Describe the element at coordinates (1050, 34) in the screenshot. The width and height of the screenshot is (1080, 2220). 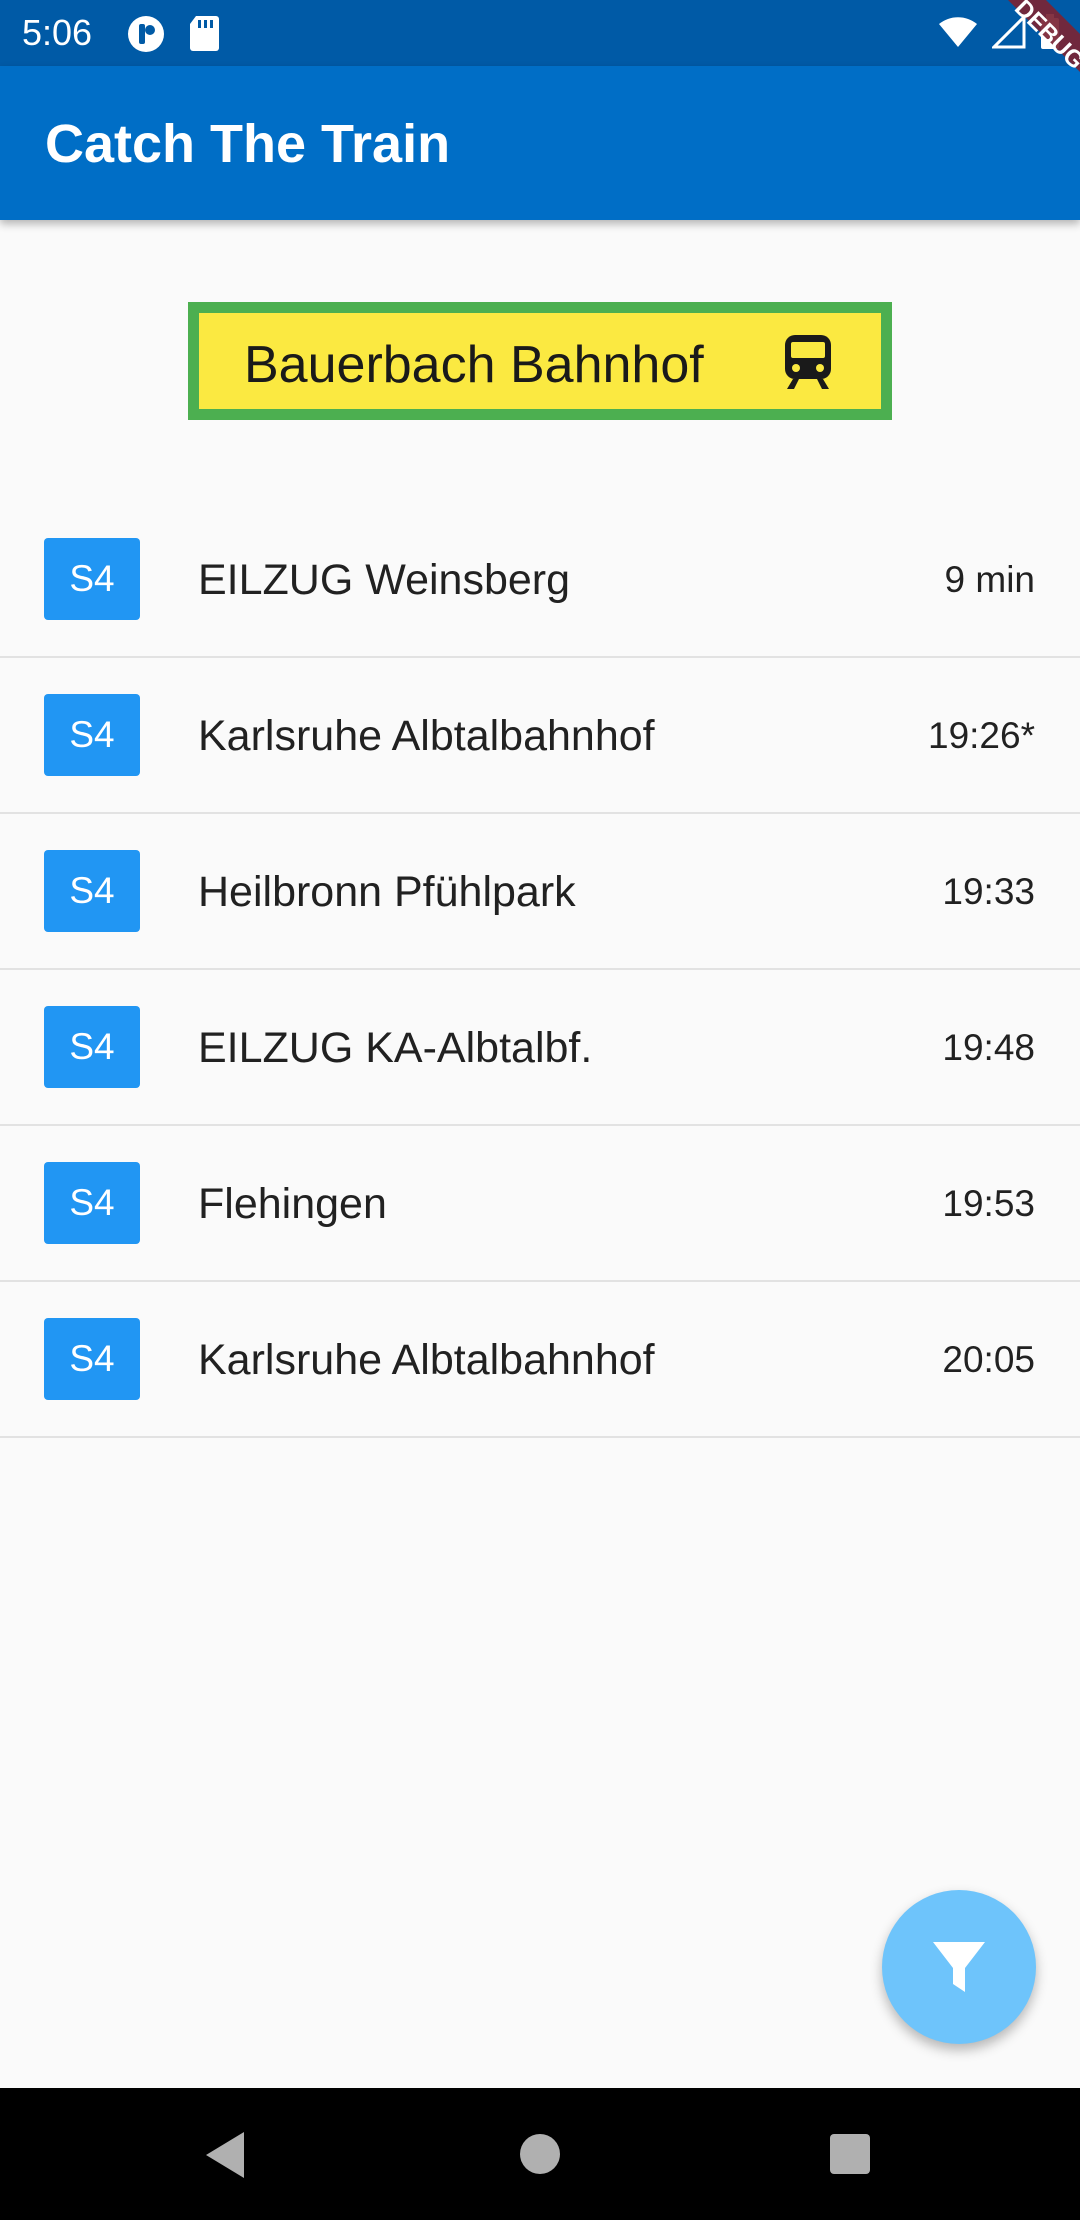
I see `battery-icon` at that location.